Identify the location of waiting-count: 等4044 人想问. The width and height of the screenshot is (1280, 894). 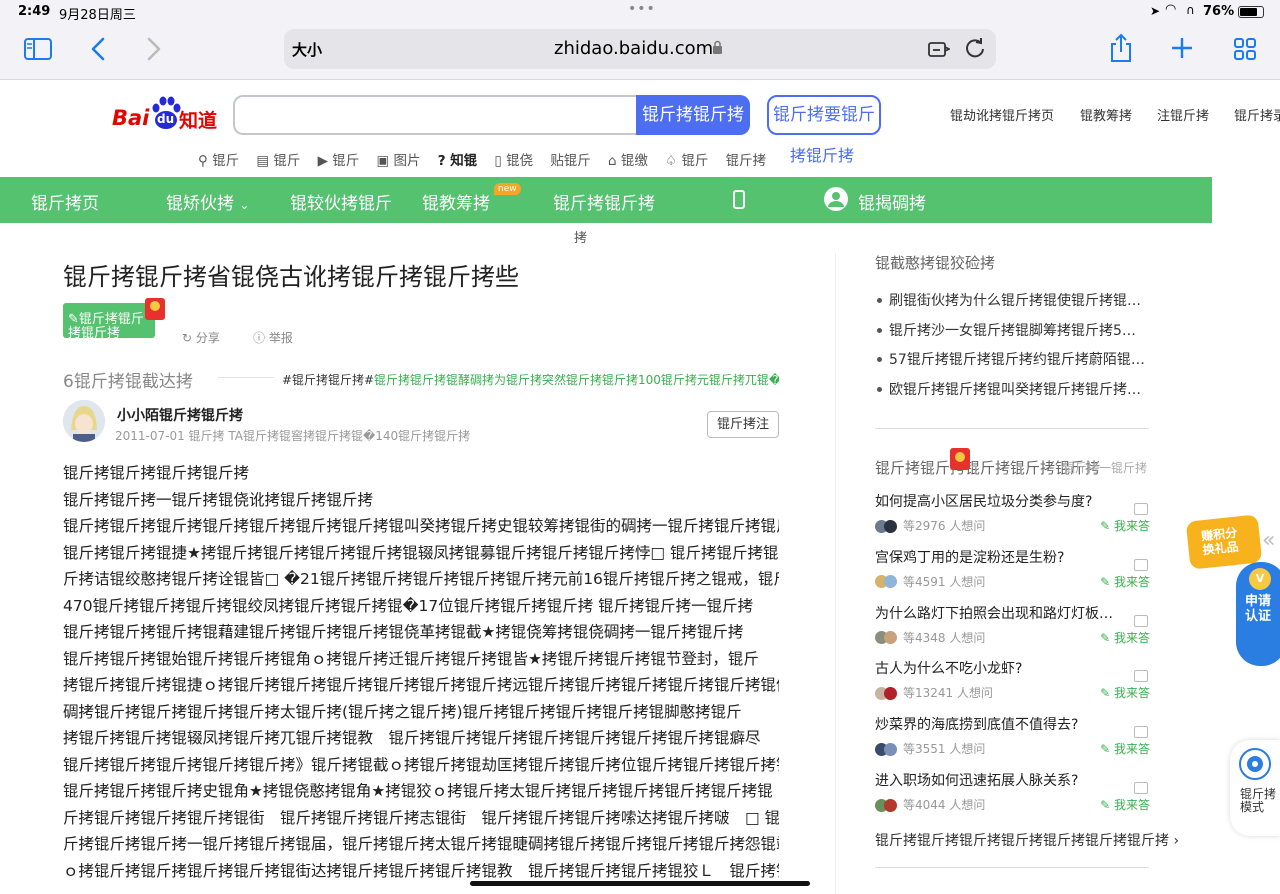
(944, 805).